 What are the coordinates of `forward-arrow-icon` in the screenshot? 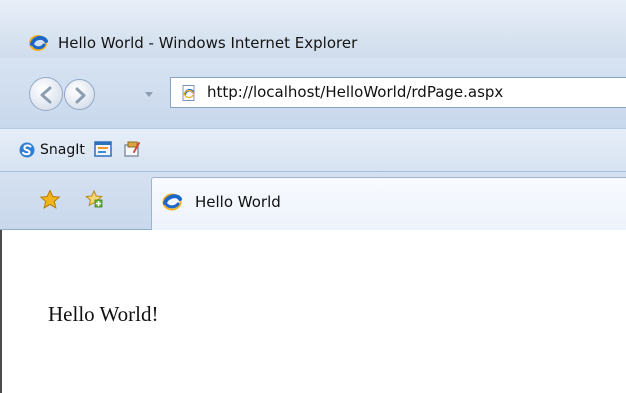 It's located at (80, 95).